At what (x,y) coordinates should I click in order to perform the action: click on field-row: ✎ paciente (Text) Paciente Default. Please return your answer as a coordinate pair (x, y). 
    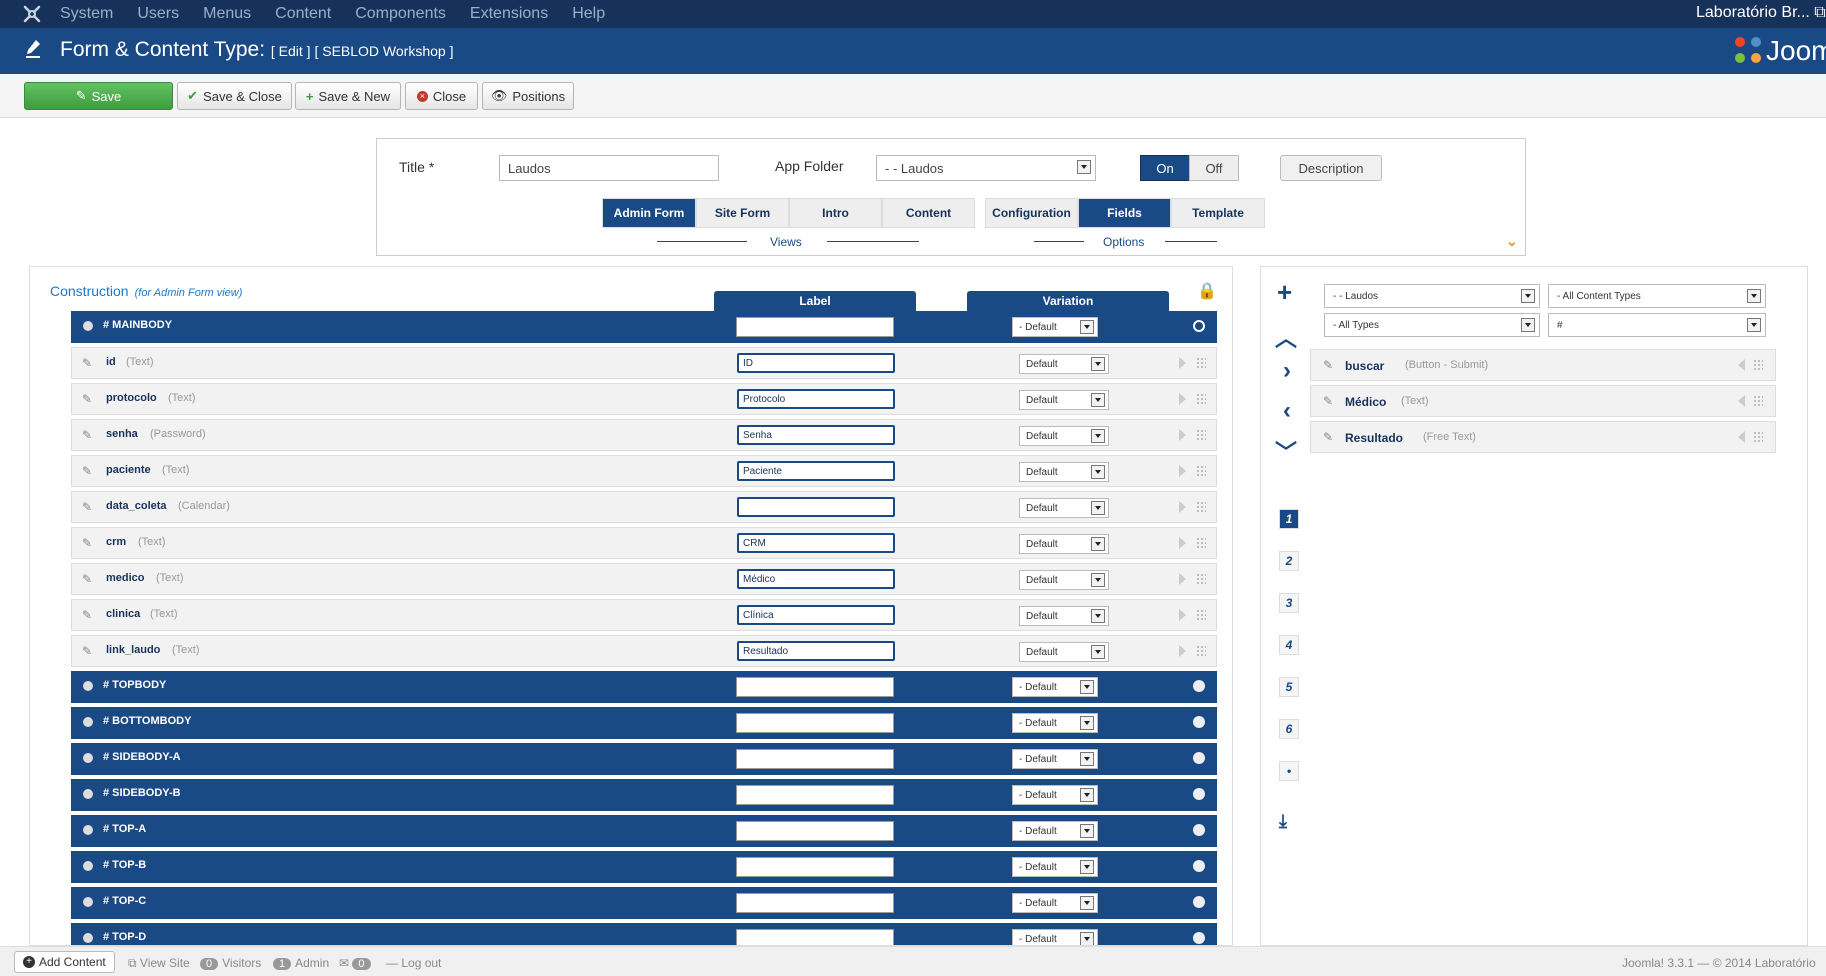
    Looking at the image, I should click on (644, 471).